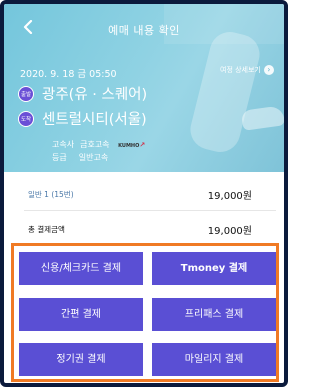 The width and height of the screenshot is (320, 387). I want to click on bus-grade-value: 일반고속, so click(93, 157).